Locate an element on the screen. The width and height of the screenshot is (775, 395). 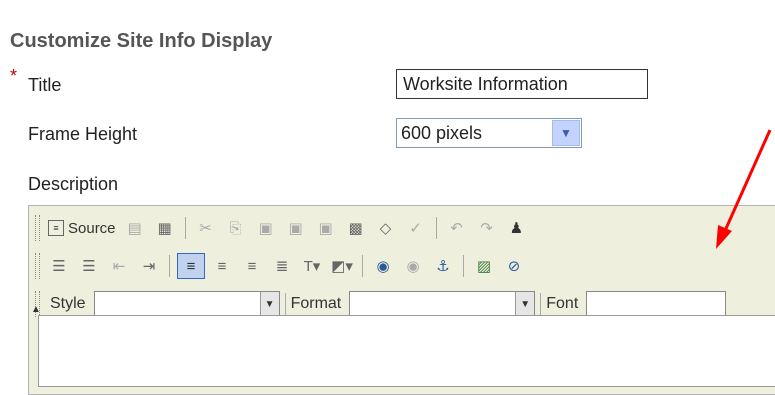
paste-word-icon: ▣ is located at coordinates (326, 228).